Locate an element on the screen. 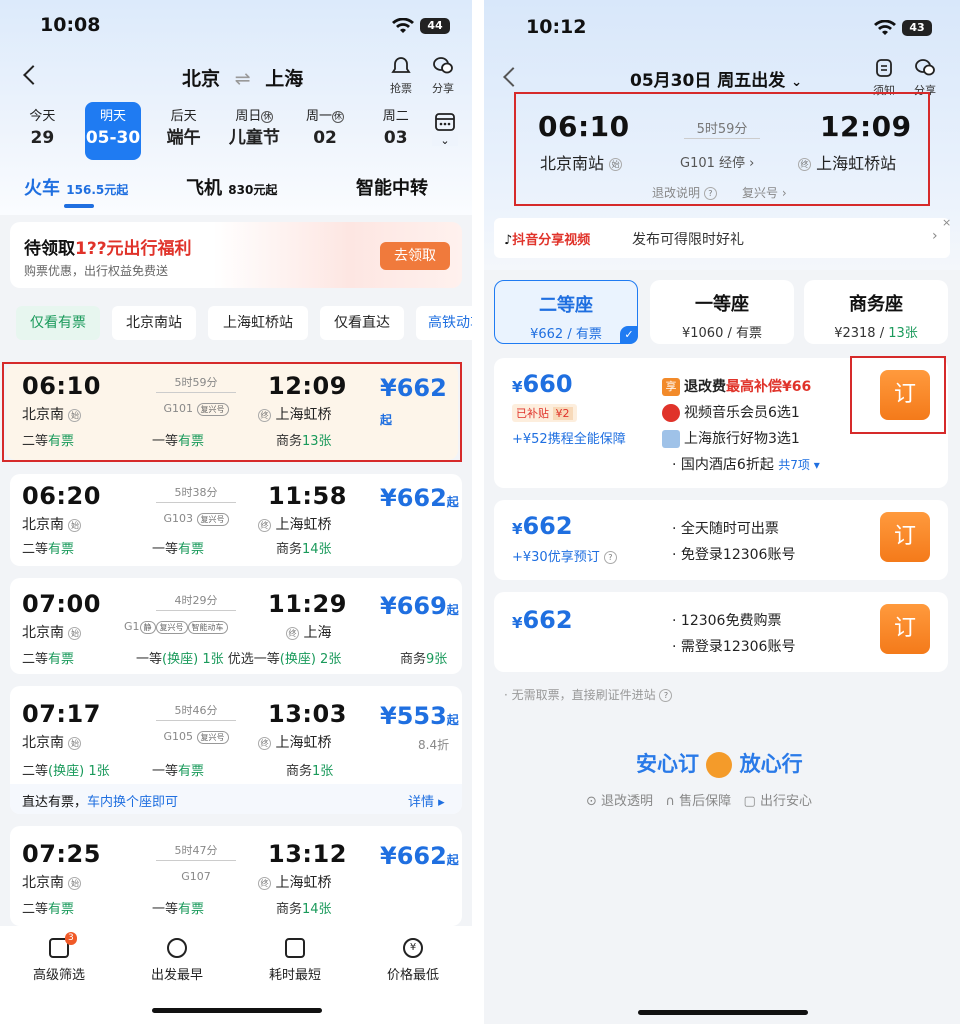  filter-chips: 仅看有票 北京南站 上海虹桥站 仅看直达 高铁动车 is located at coordinates (244, 323).